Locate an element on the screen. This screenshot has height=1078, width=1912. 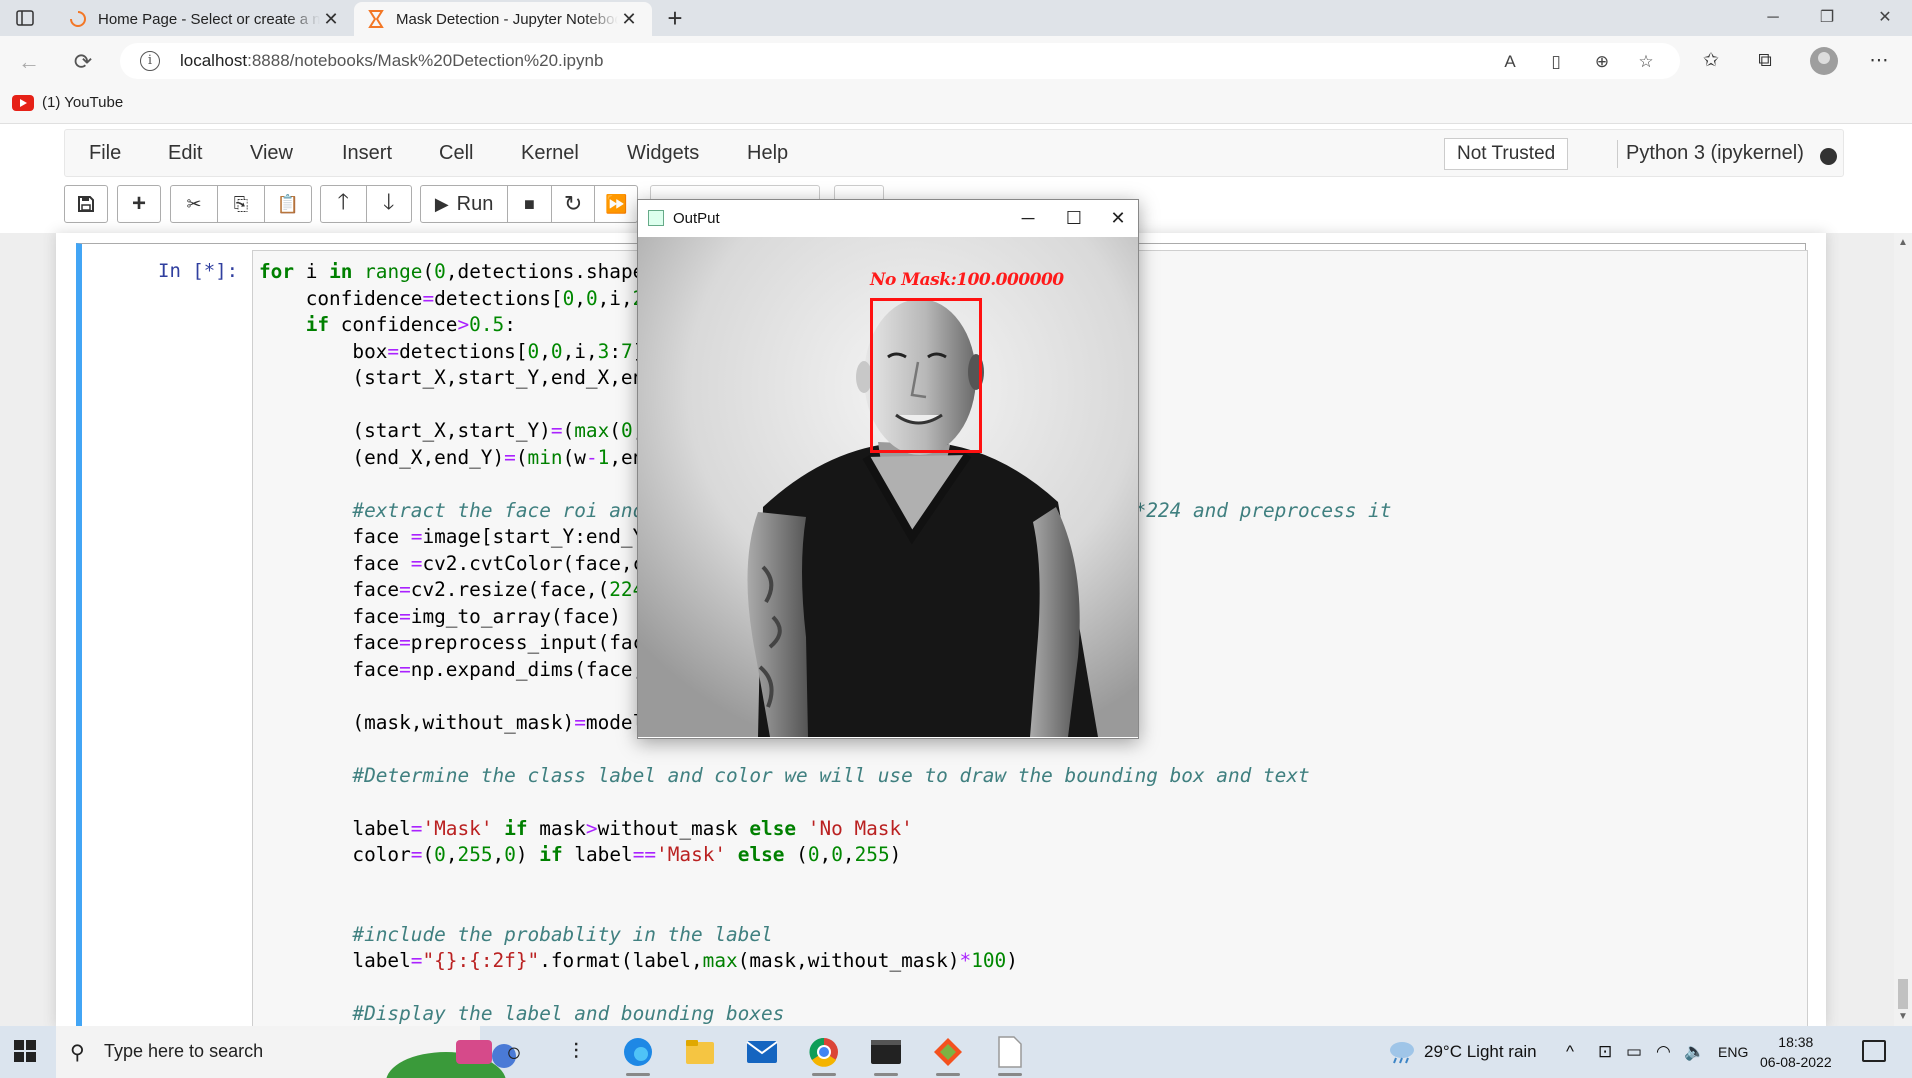
menu-edit: Edit is located at coordinates (185, 153).